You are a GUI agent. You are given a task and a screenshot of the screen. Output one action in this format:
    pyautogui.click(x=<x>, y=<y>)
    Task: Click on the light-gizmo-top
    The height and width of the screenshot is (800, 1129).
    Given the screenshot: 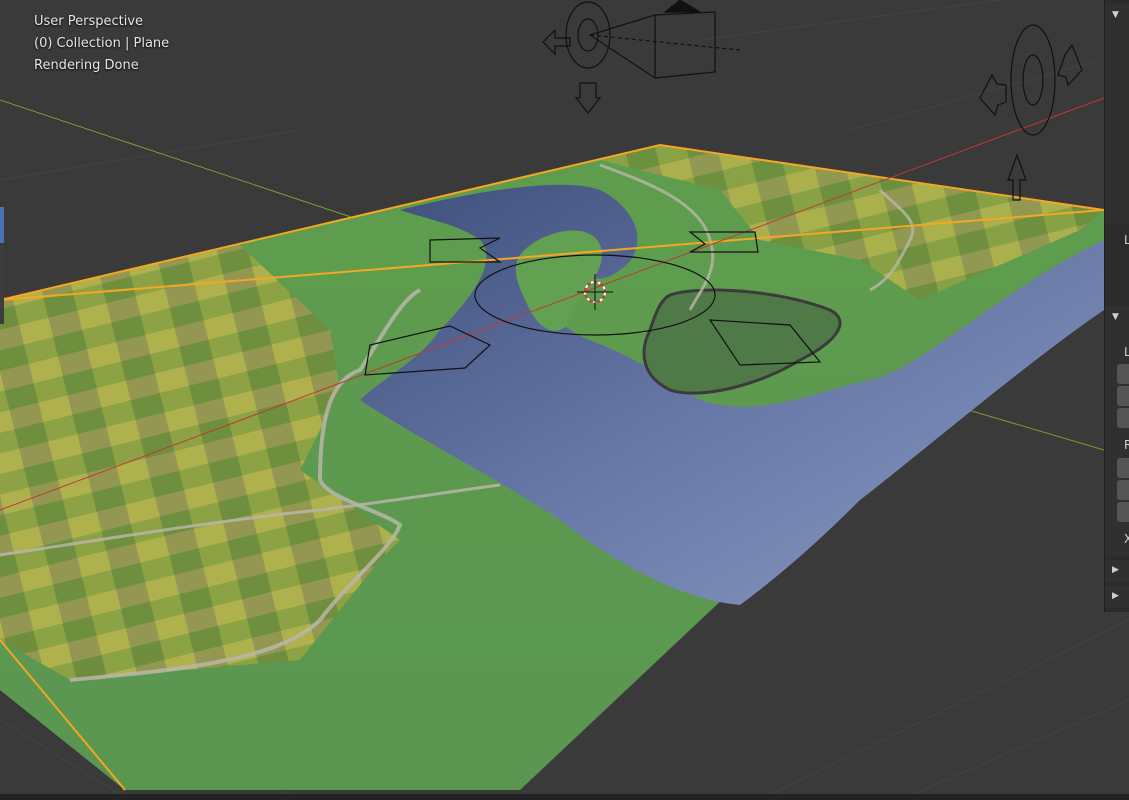 What is the action you would take?
    pyautogui.click(x=576, y=57)
    